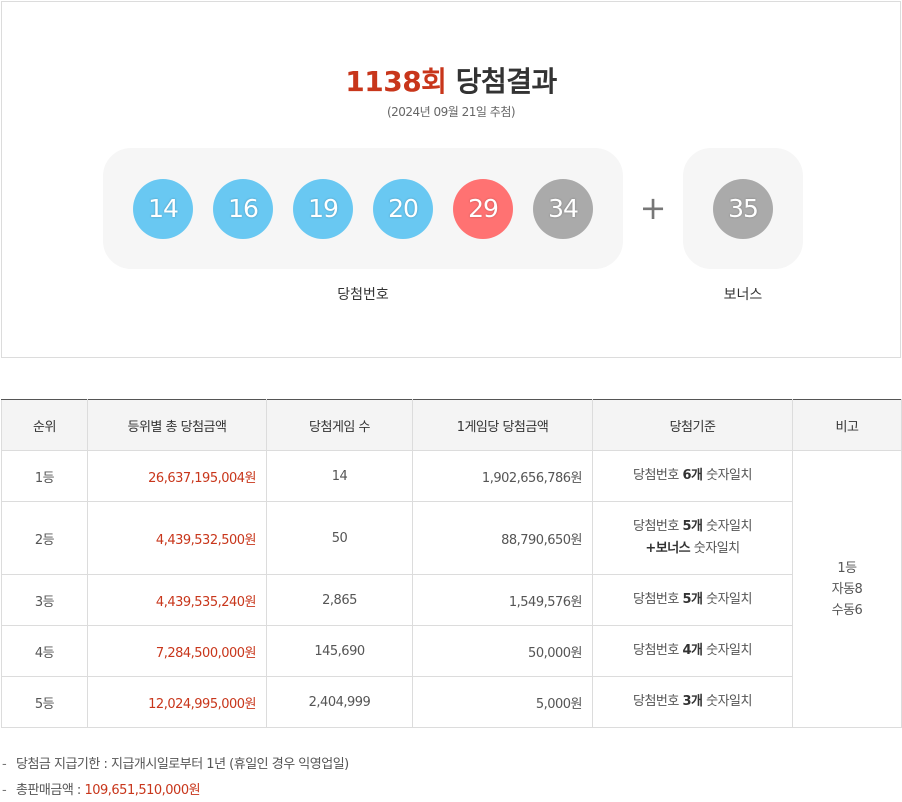  I want to click on note-line: 수동6, so click(847, 610).